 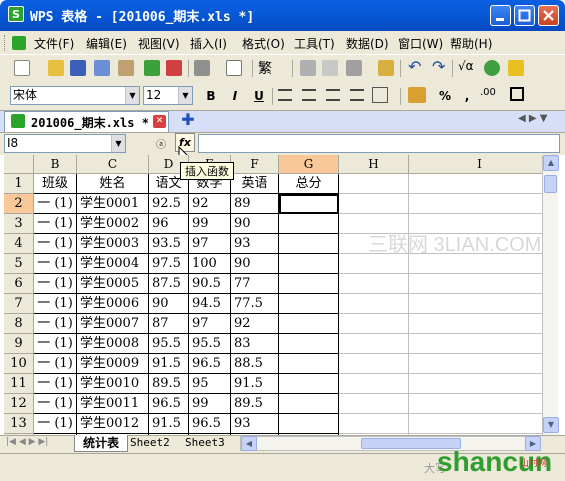 What do you see at coordinates (420, 43) in the screenshot?
I see `menu-window: 窗口(W)` at bounding box center [420, 43].